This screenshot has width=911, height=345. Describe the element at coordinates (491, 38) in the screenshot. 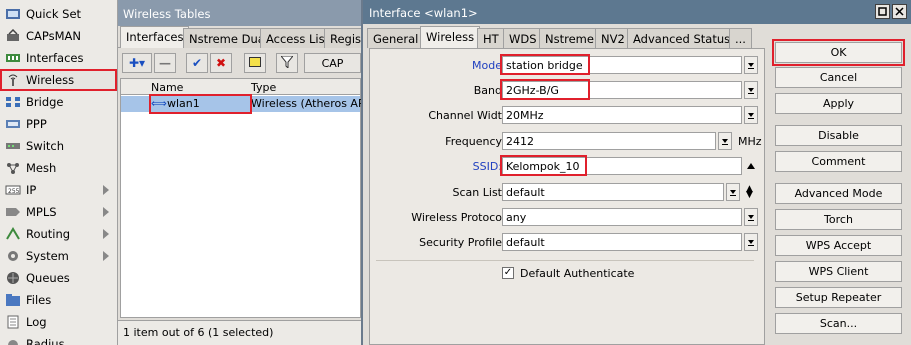

I see `tab-ht: HT` at that location.